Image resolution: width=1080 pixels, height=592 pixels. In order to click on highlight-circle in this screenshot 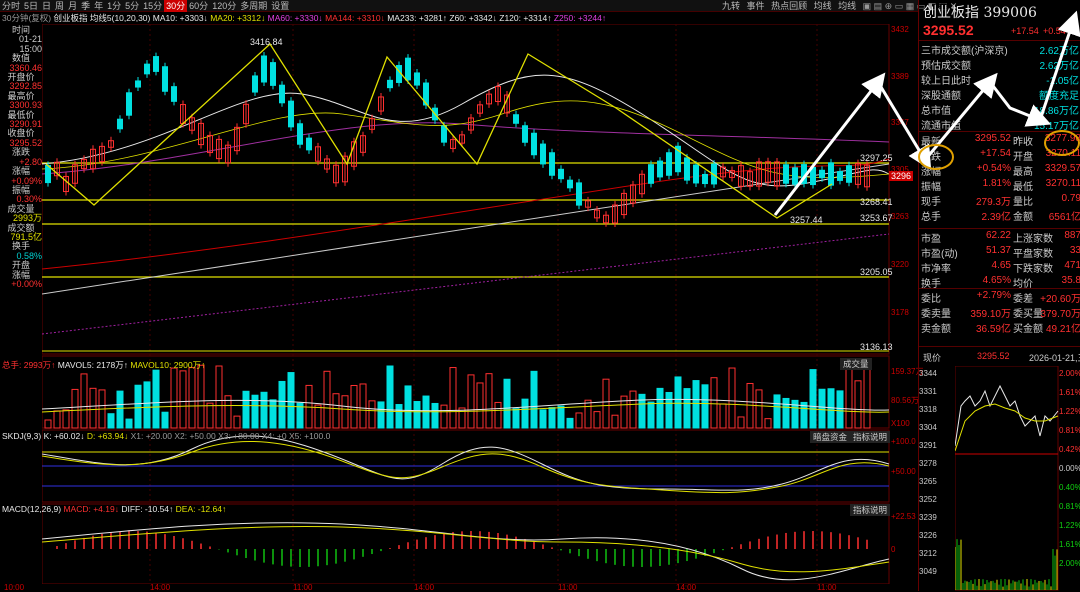, I will do `click(1062, 143)`.